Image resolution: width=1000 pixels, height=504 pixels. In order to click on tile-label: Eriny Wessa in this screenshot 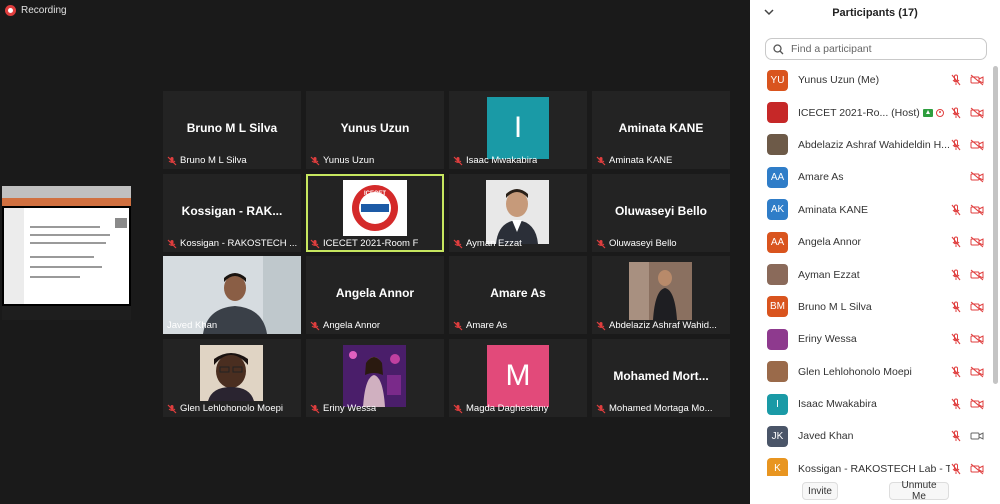, I will do `click(343, 408)`.